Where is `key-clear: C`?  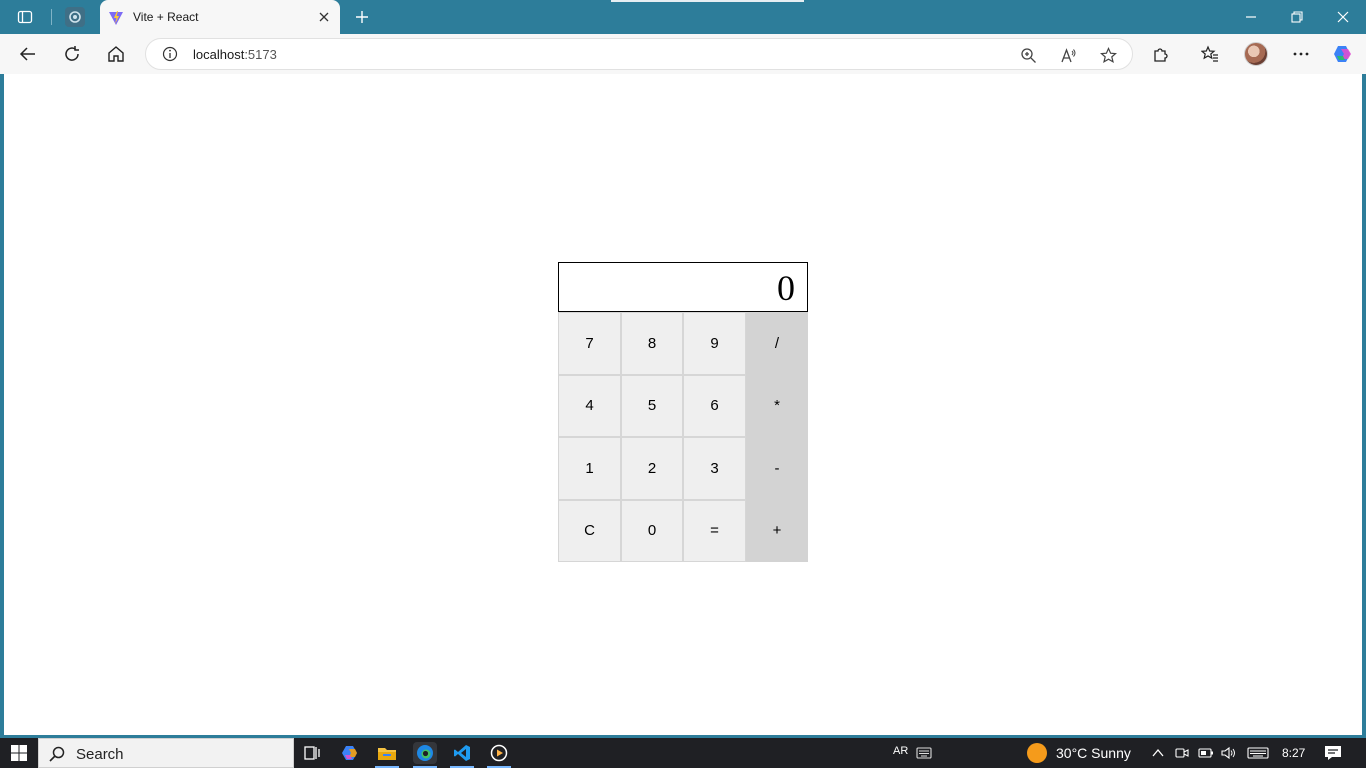
key-clear: C is located at coordinates (589, 530).